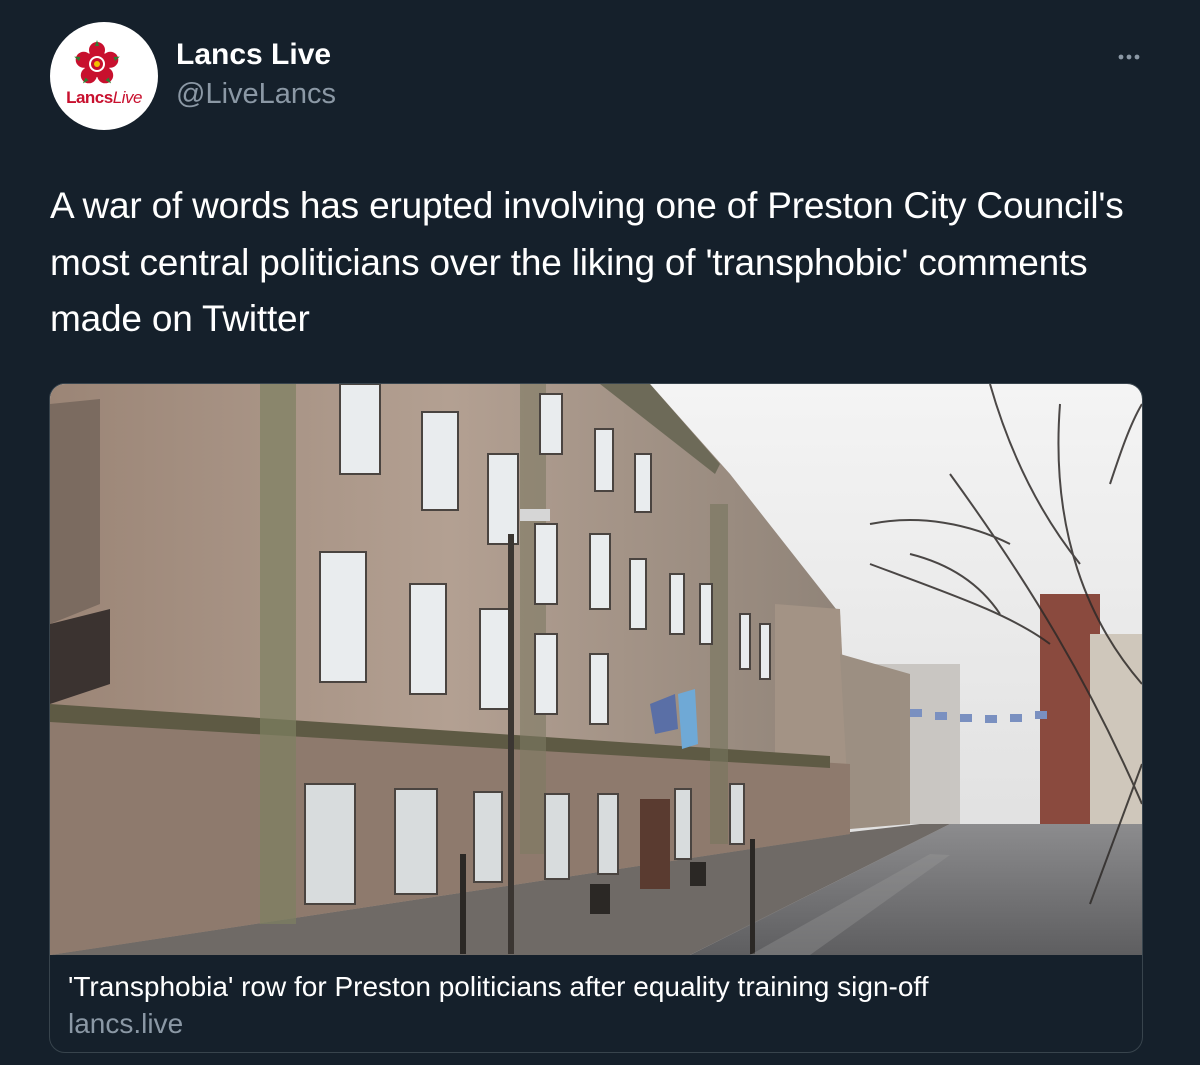 Image resolution: width=1200 pixels, height=1065 pixels. What do you see at coordinates (126, 1023) in the screenshot?
I see `link-card-domain: lancs.live` at bounding box center [126, 1023].